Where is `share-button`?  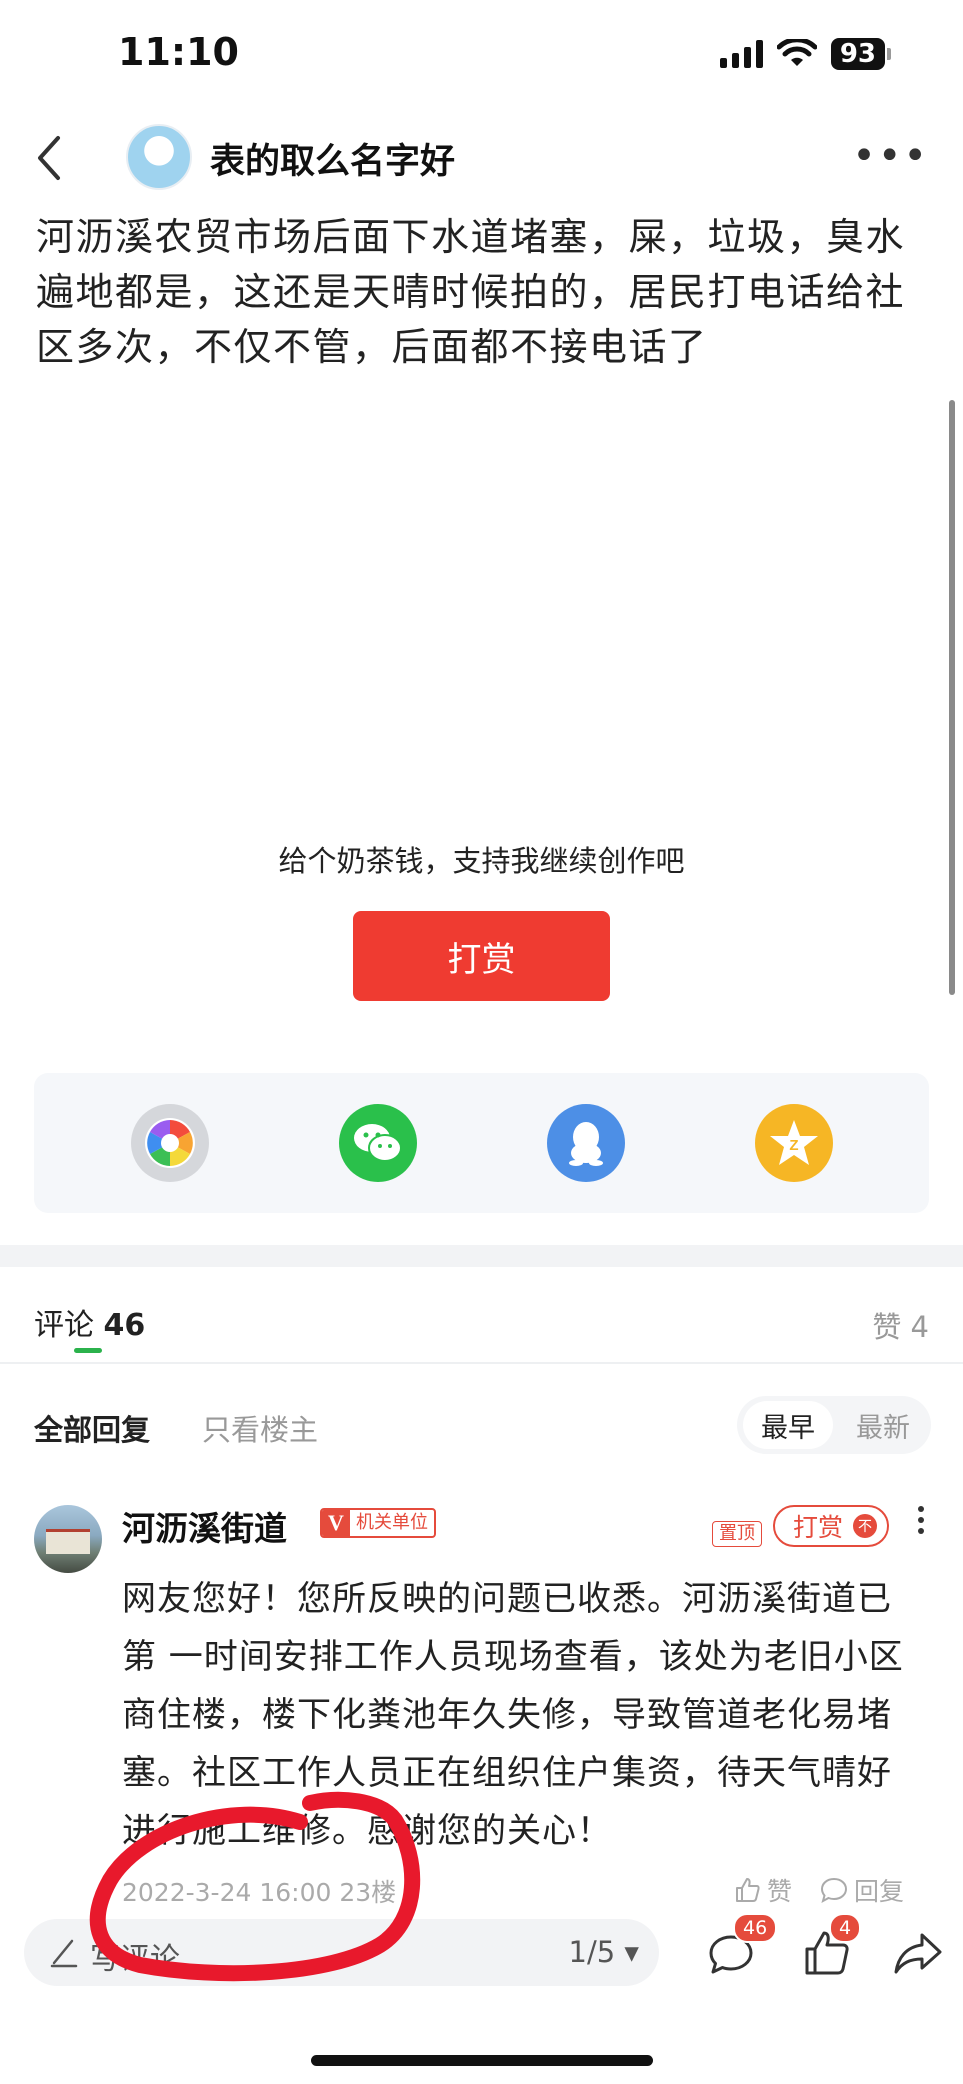 share-button is located at coordinates (918, 1953).